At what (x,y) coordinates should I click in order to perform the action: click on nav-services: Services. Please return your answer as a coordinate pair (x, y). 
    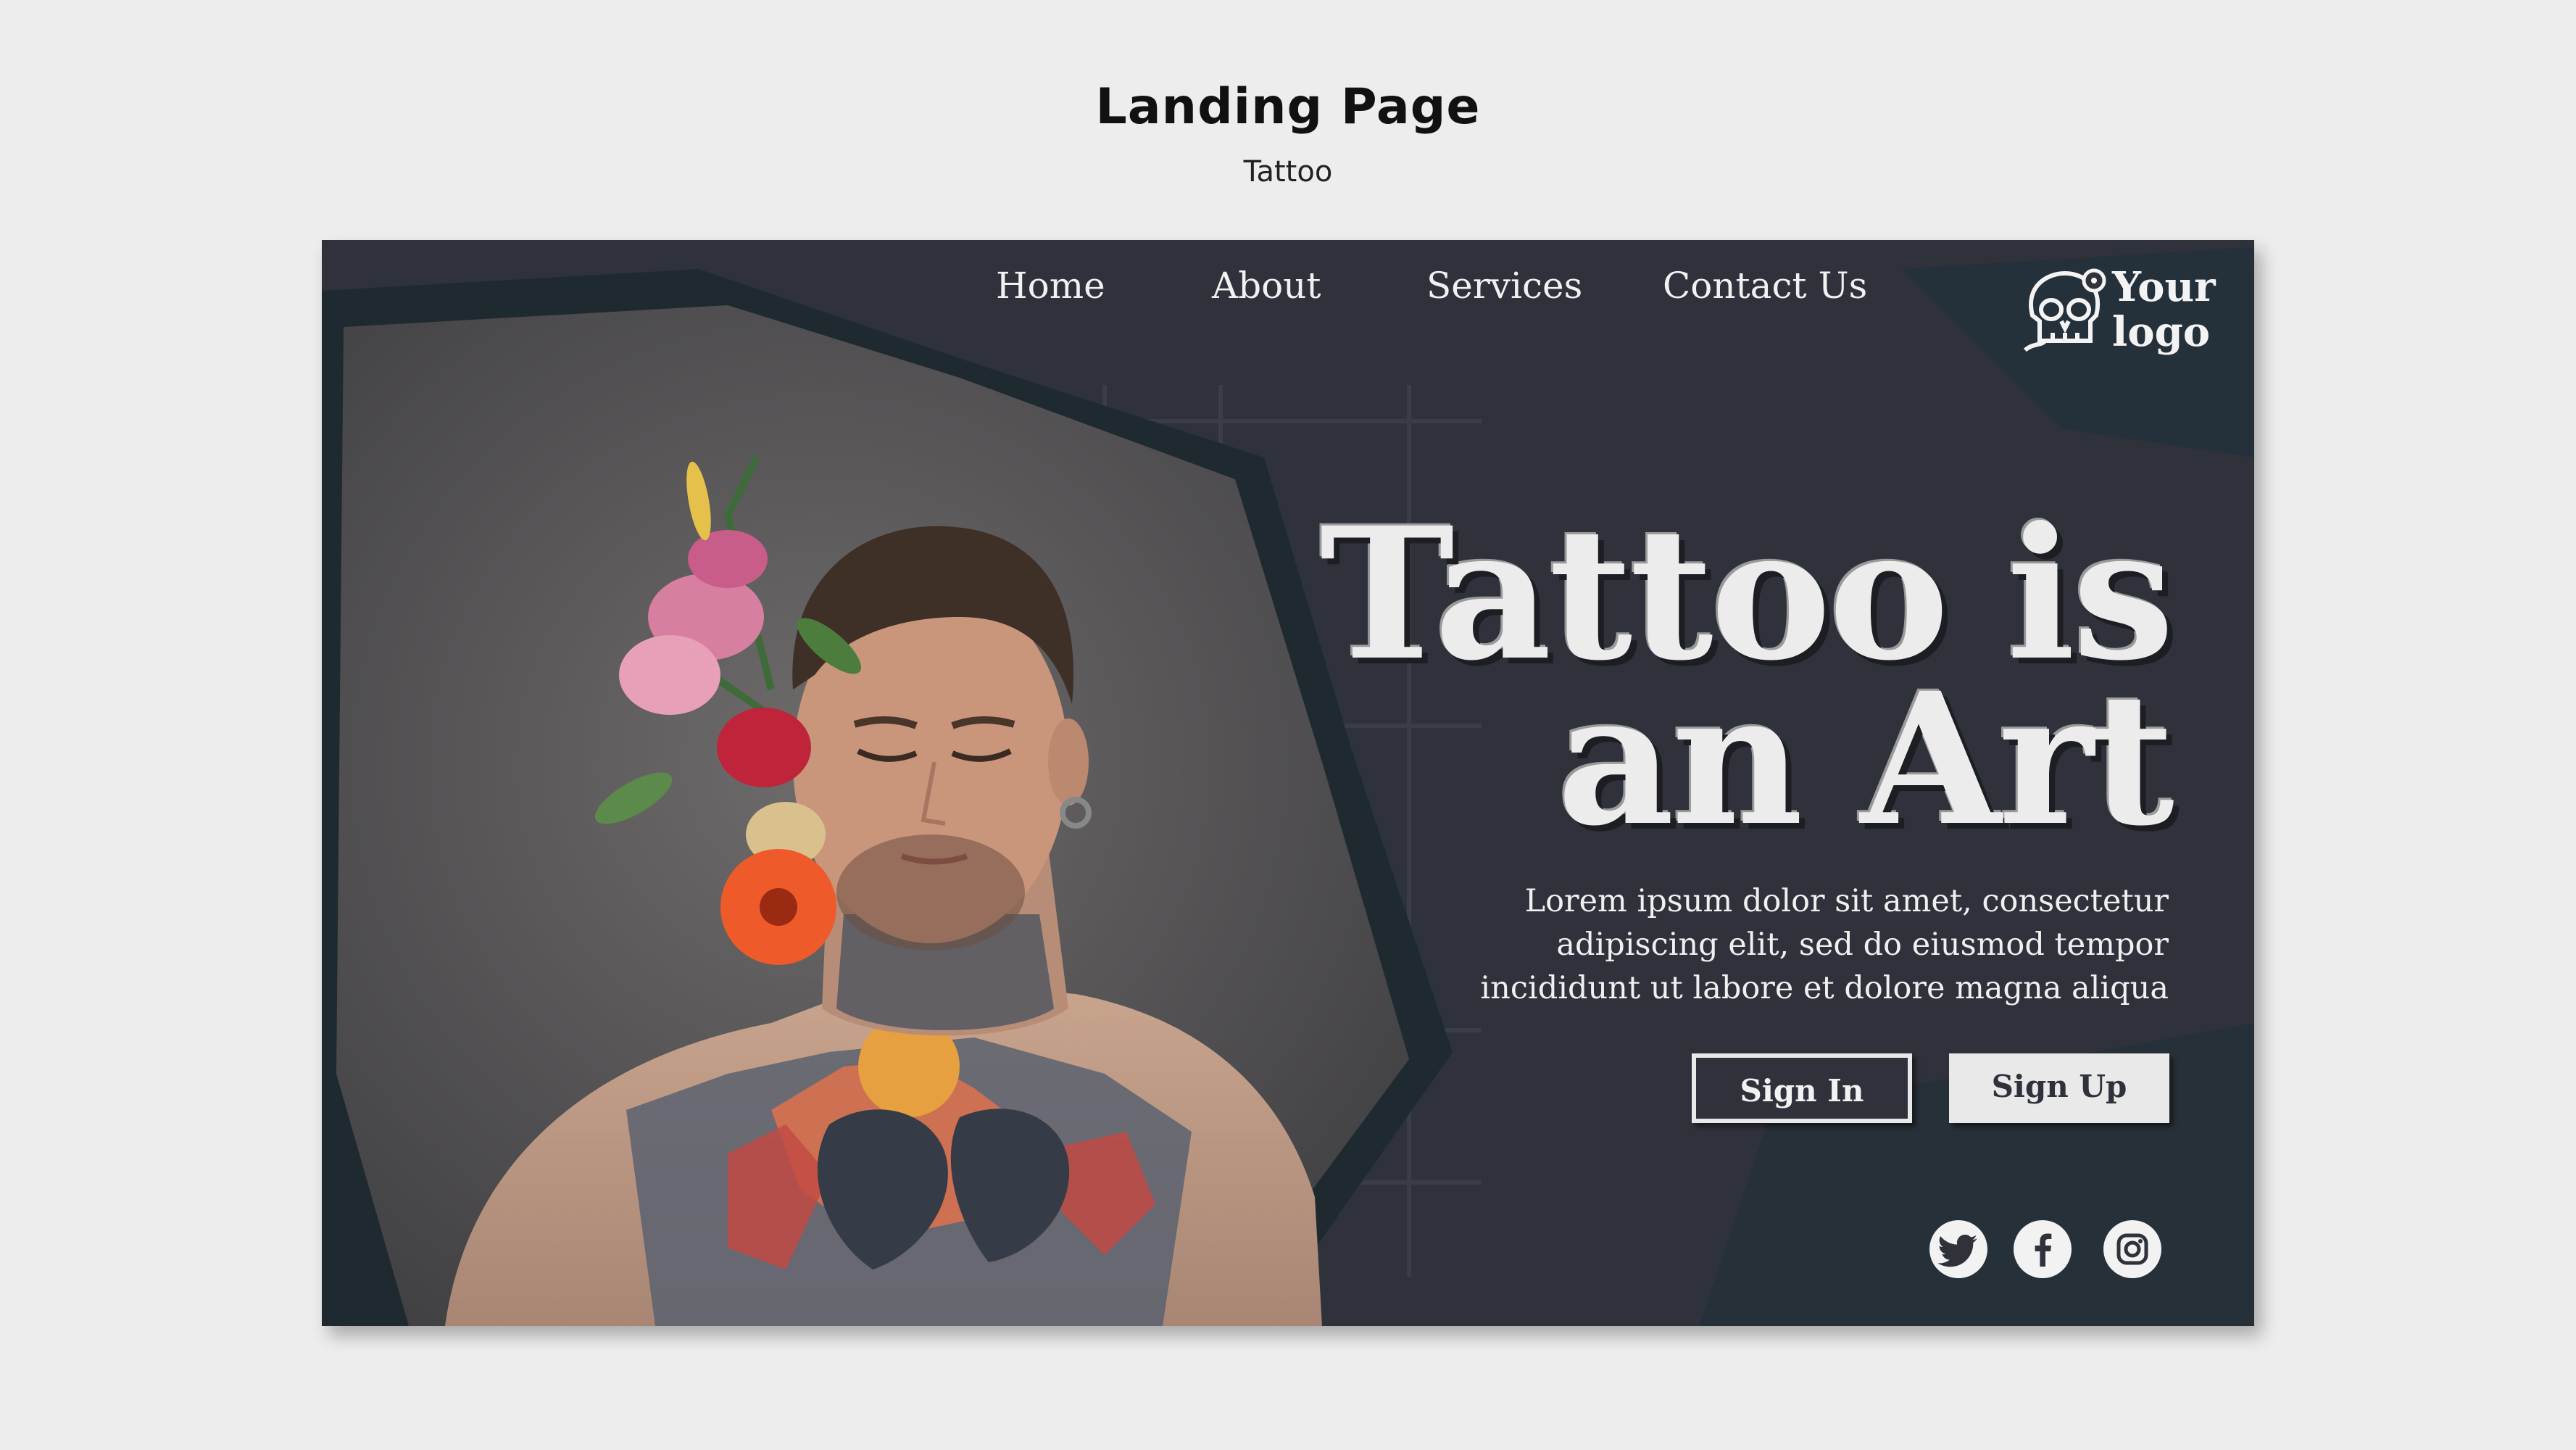
    Looking at the image, I should click on (1504, 286).